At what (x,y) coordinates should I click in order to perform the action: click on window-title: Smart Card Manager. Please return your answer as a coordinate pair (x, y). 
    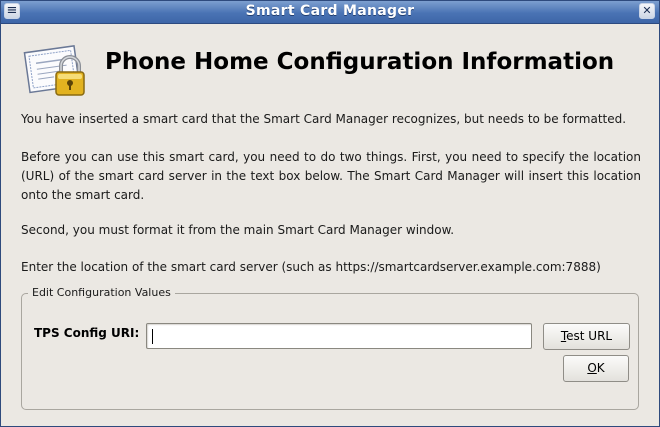
    Looking at the image, I should click on (330, 11).